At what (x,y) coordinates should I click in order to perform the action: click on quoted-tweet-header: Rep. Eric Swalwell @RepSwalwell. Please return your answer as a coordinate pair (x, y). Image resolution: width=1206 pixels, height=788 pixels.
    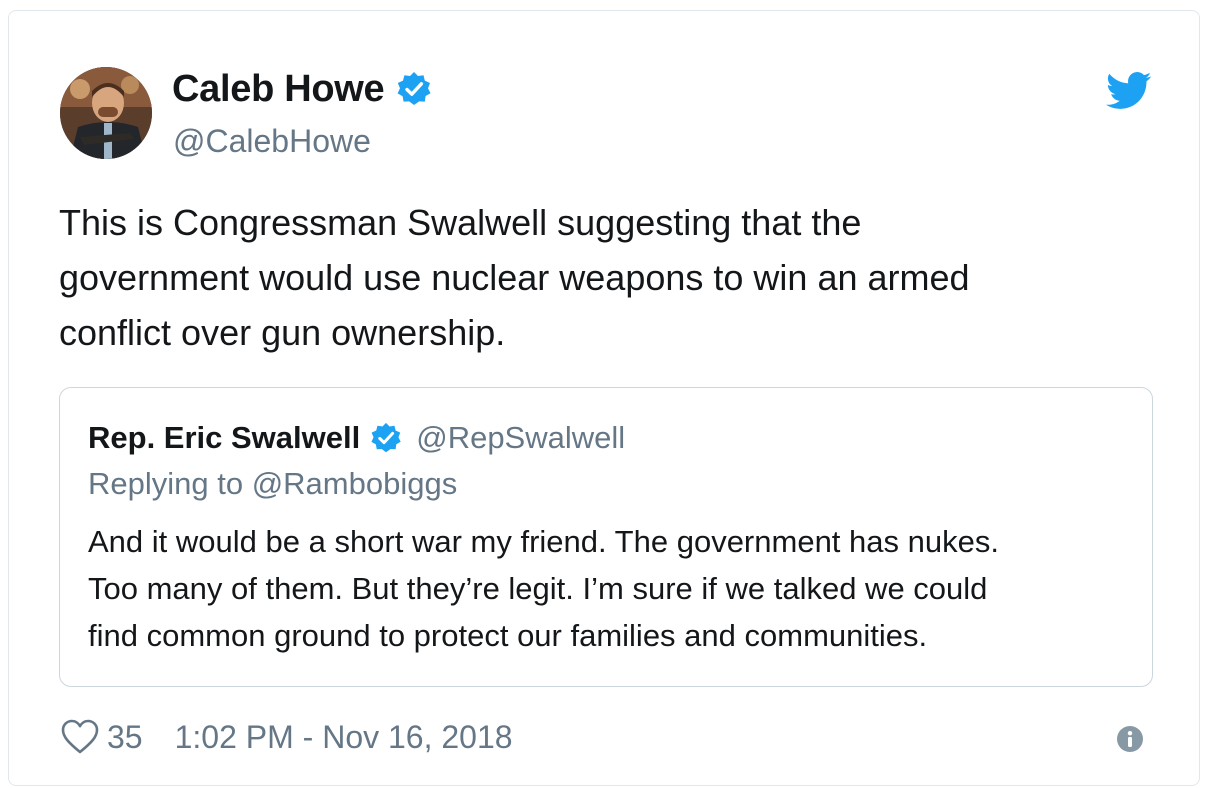
    Looking at the image, I should click on (356, 438).